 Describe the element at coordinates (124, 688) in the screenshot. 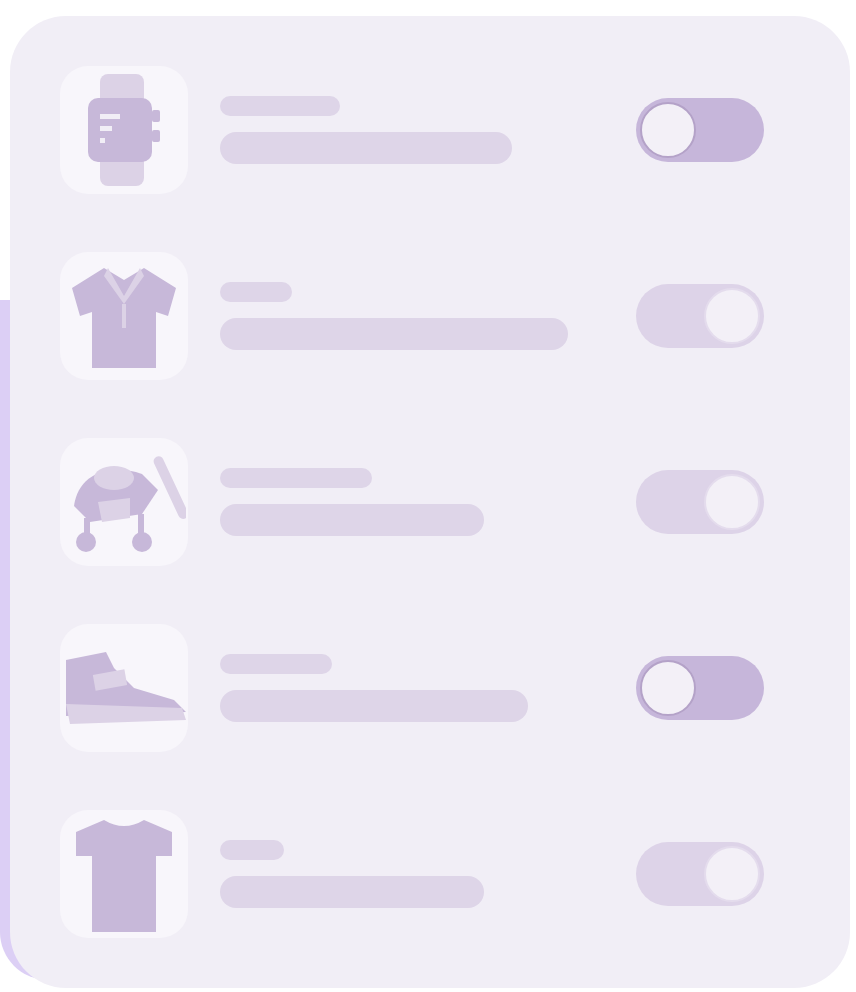

I see `sneaker-icon` at that location.